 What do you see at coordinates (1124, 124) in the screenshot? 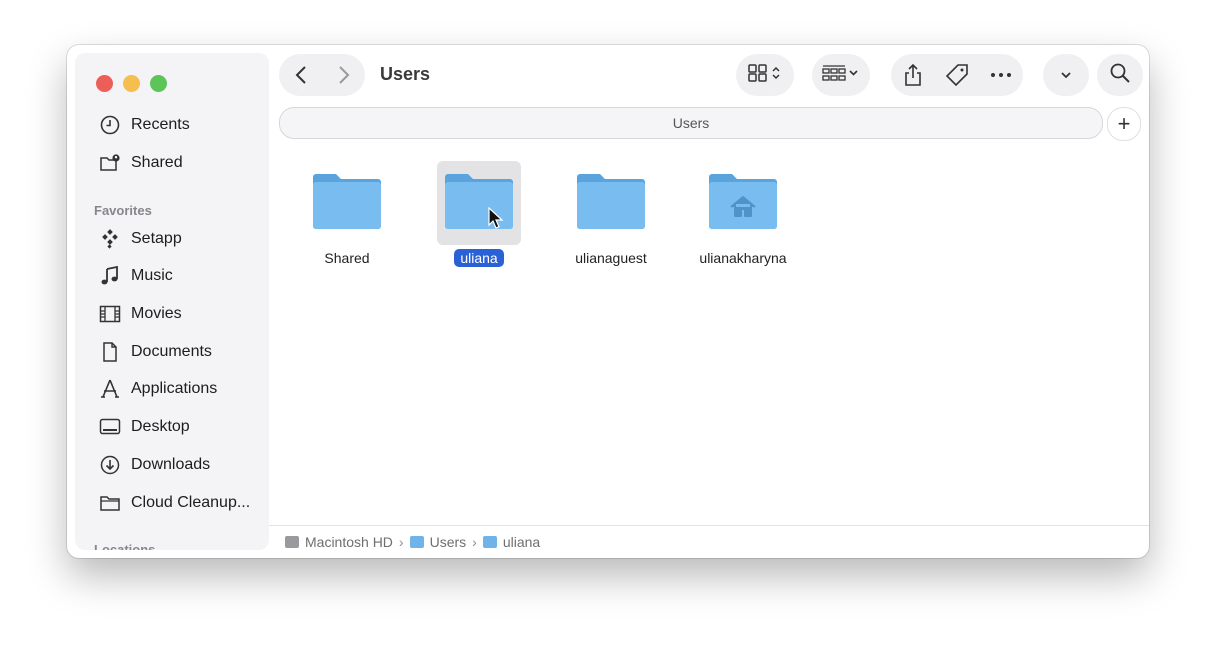
I see `new-tab-button: +` at bounding box center [1124, 124].